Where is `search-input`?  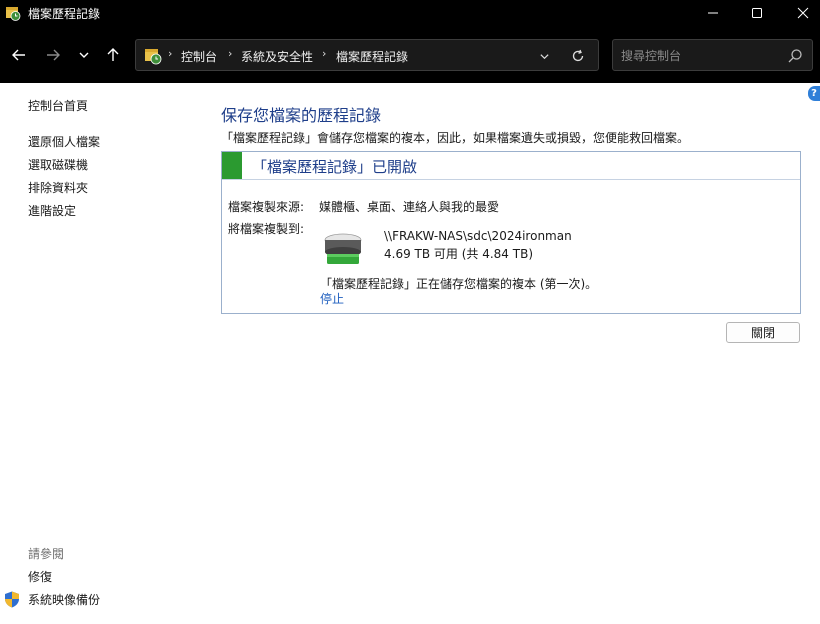
search-input is located at coordinates (701, 56).